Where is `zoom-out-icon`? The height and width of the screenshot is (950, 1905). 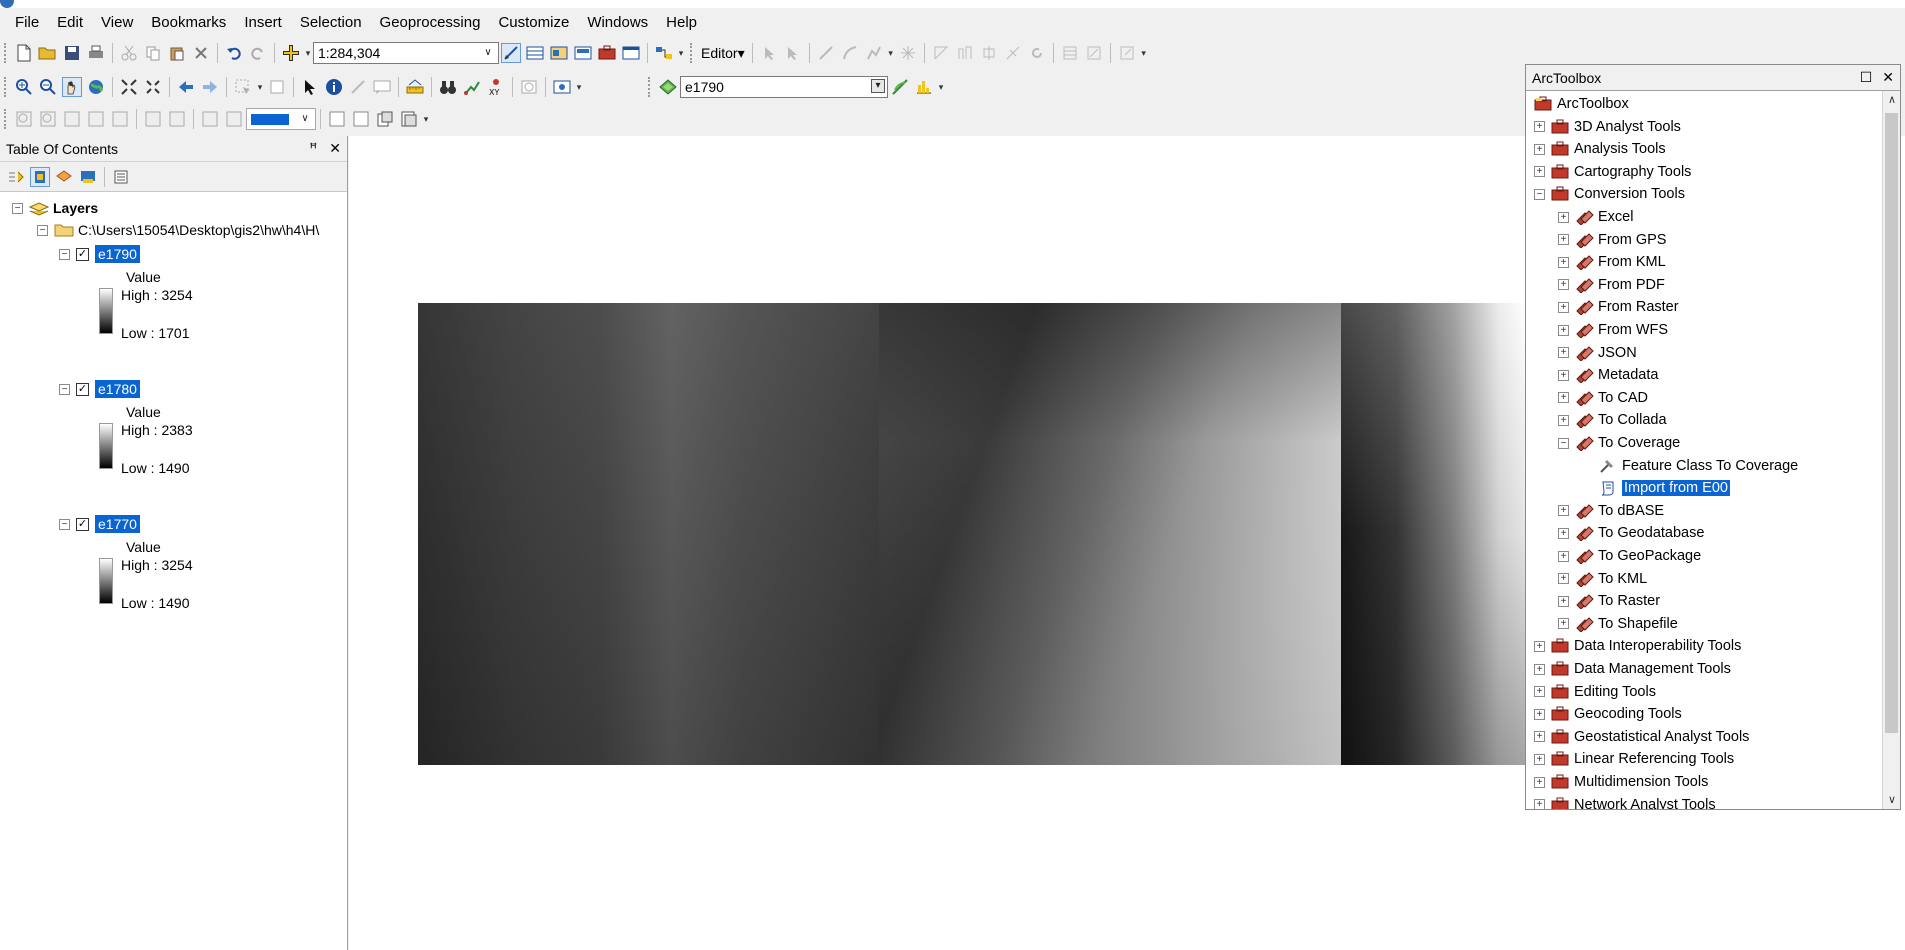
zoom-out-icon is located at coordinates (48, 87).